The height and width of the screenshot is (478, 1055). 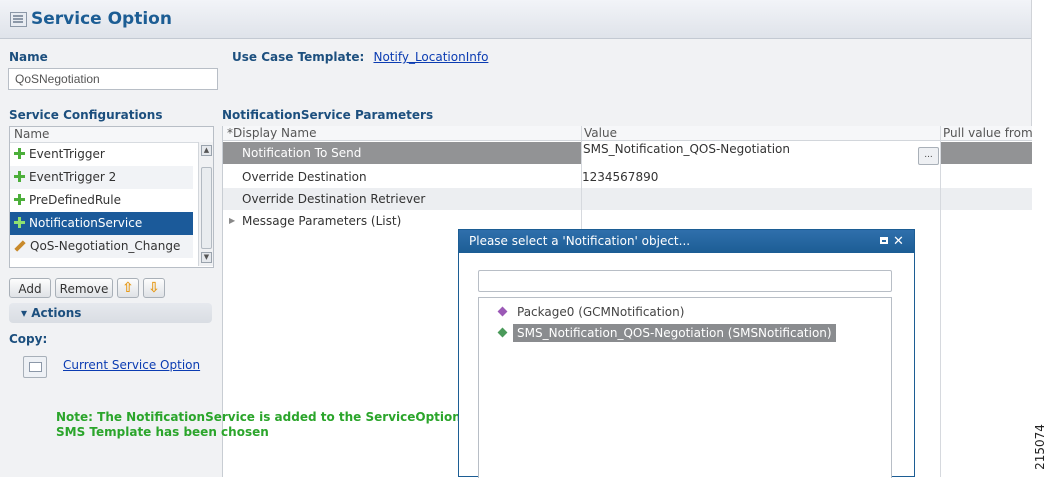 I want to click on list-scrollbar: ▲ ▼, so click(x=205, y=204).